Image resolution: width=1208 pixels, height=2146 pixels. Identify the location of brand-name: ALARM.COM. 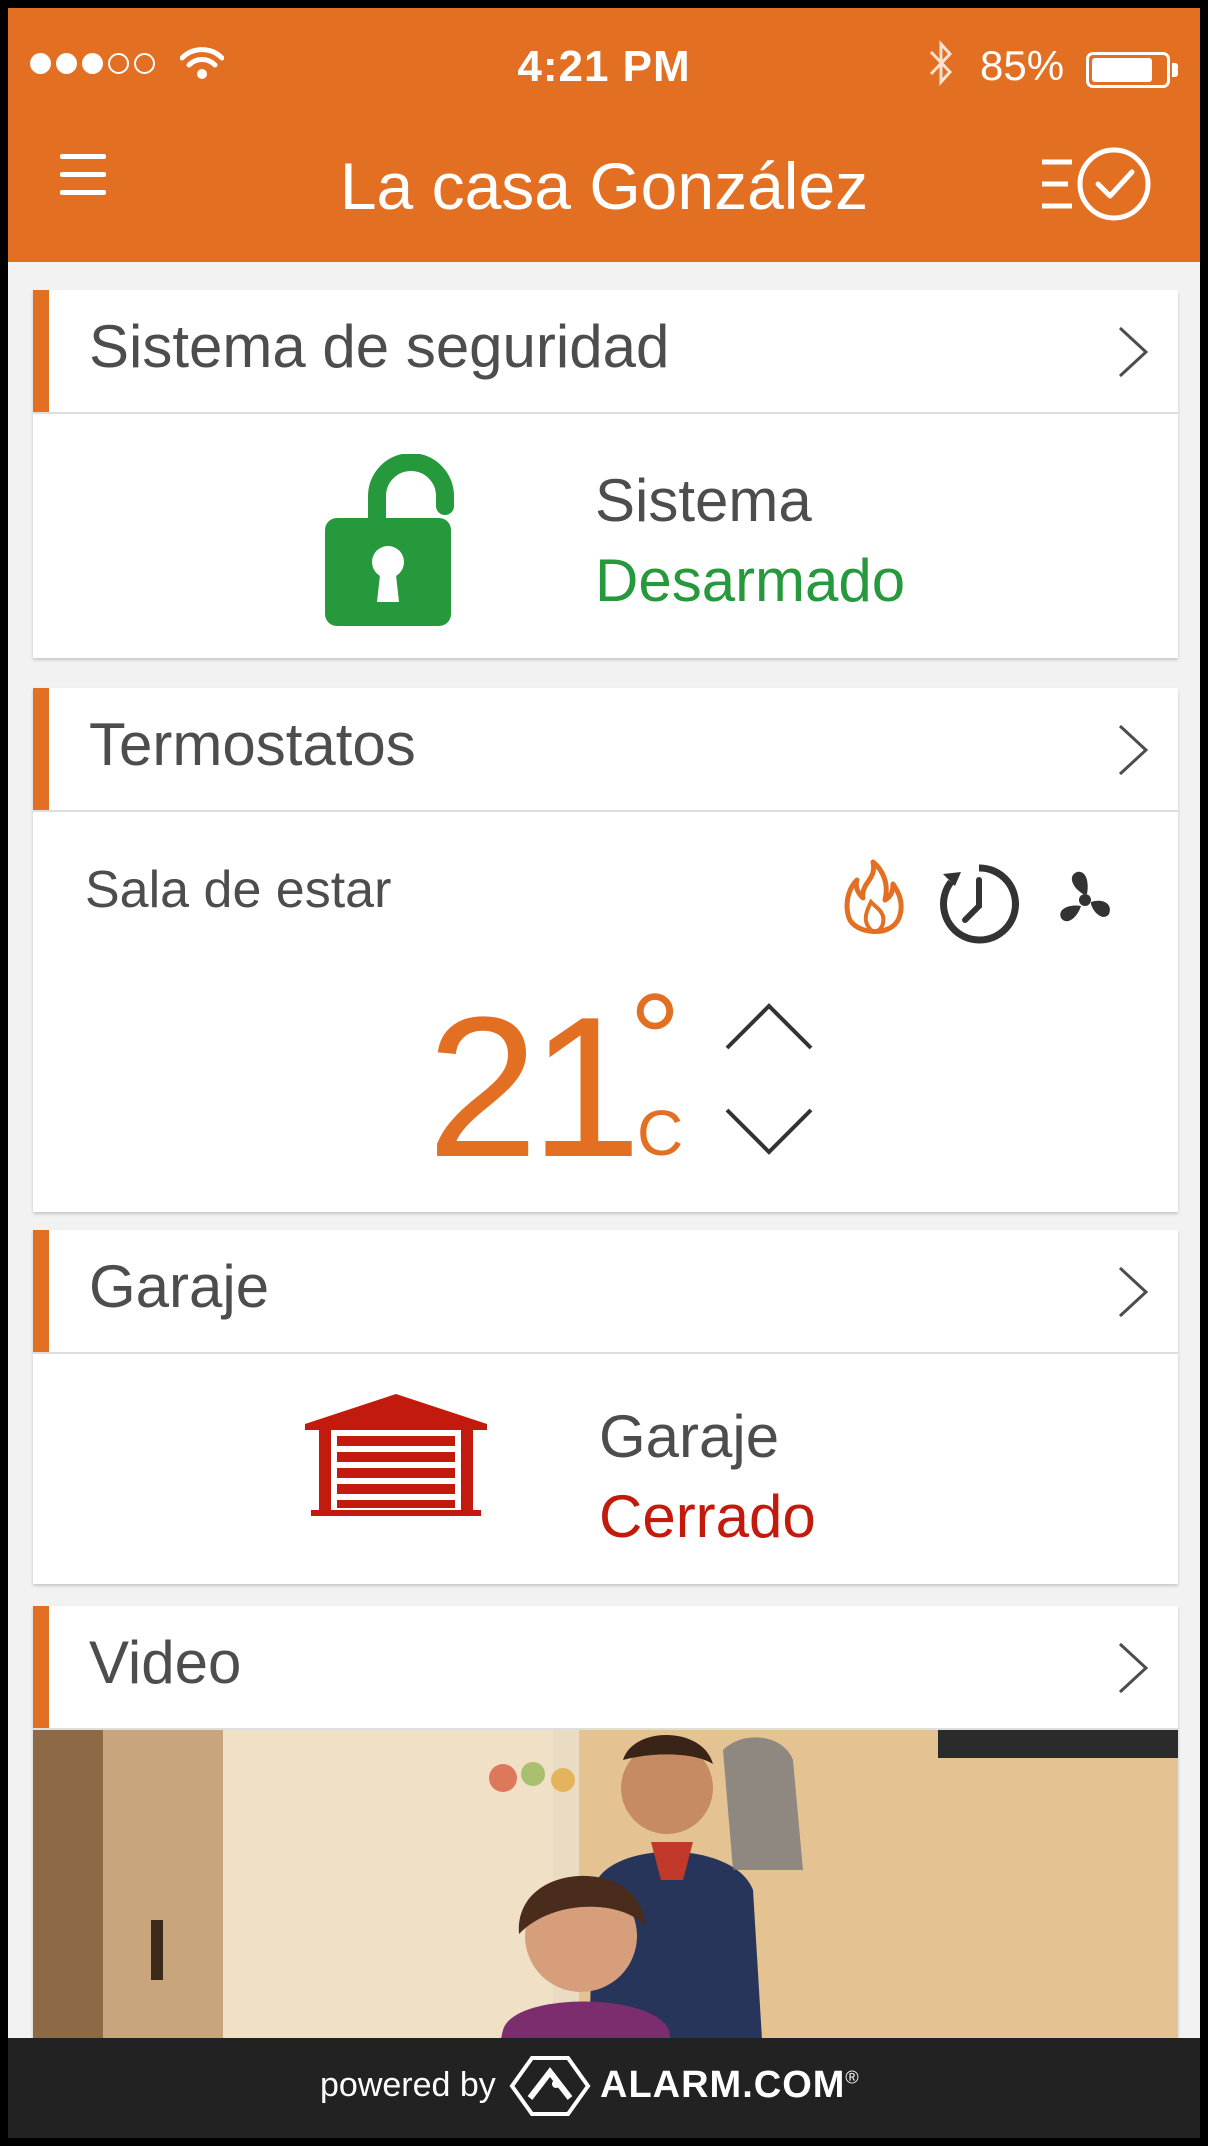
(723, 2085).